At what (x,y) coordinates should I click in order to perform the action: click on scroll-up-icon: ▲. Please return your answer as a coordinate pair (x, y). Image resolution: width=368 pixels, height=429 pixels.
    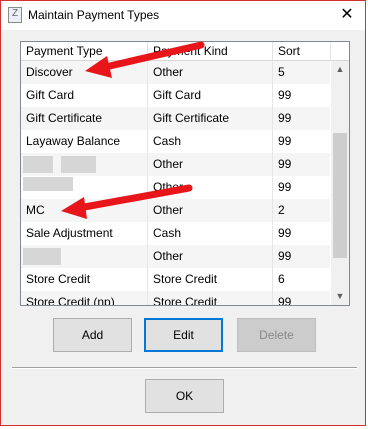
    Looking at the image, I should click on (340, 69).